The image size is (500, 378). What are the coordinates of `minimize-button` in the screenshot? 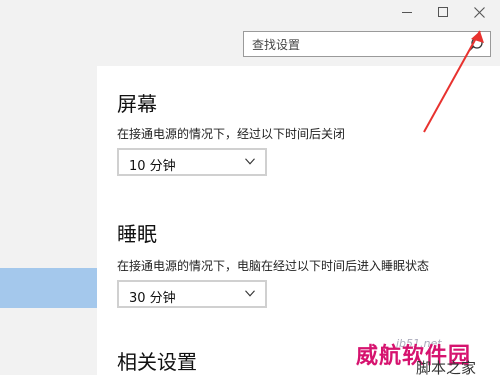 It's located at (407, 12).